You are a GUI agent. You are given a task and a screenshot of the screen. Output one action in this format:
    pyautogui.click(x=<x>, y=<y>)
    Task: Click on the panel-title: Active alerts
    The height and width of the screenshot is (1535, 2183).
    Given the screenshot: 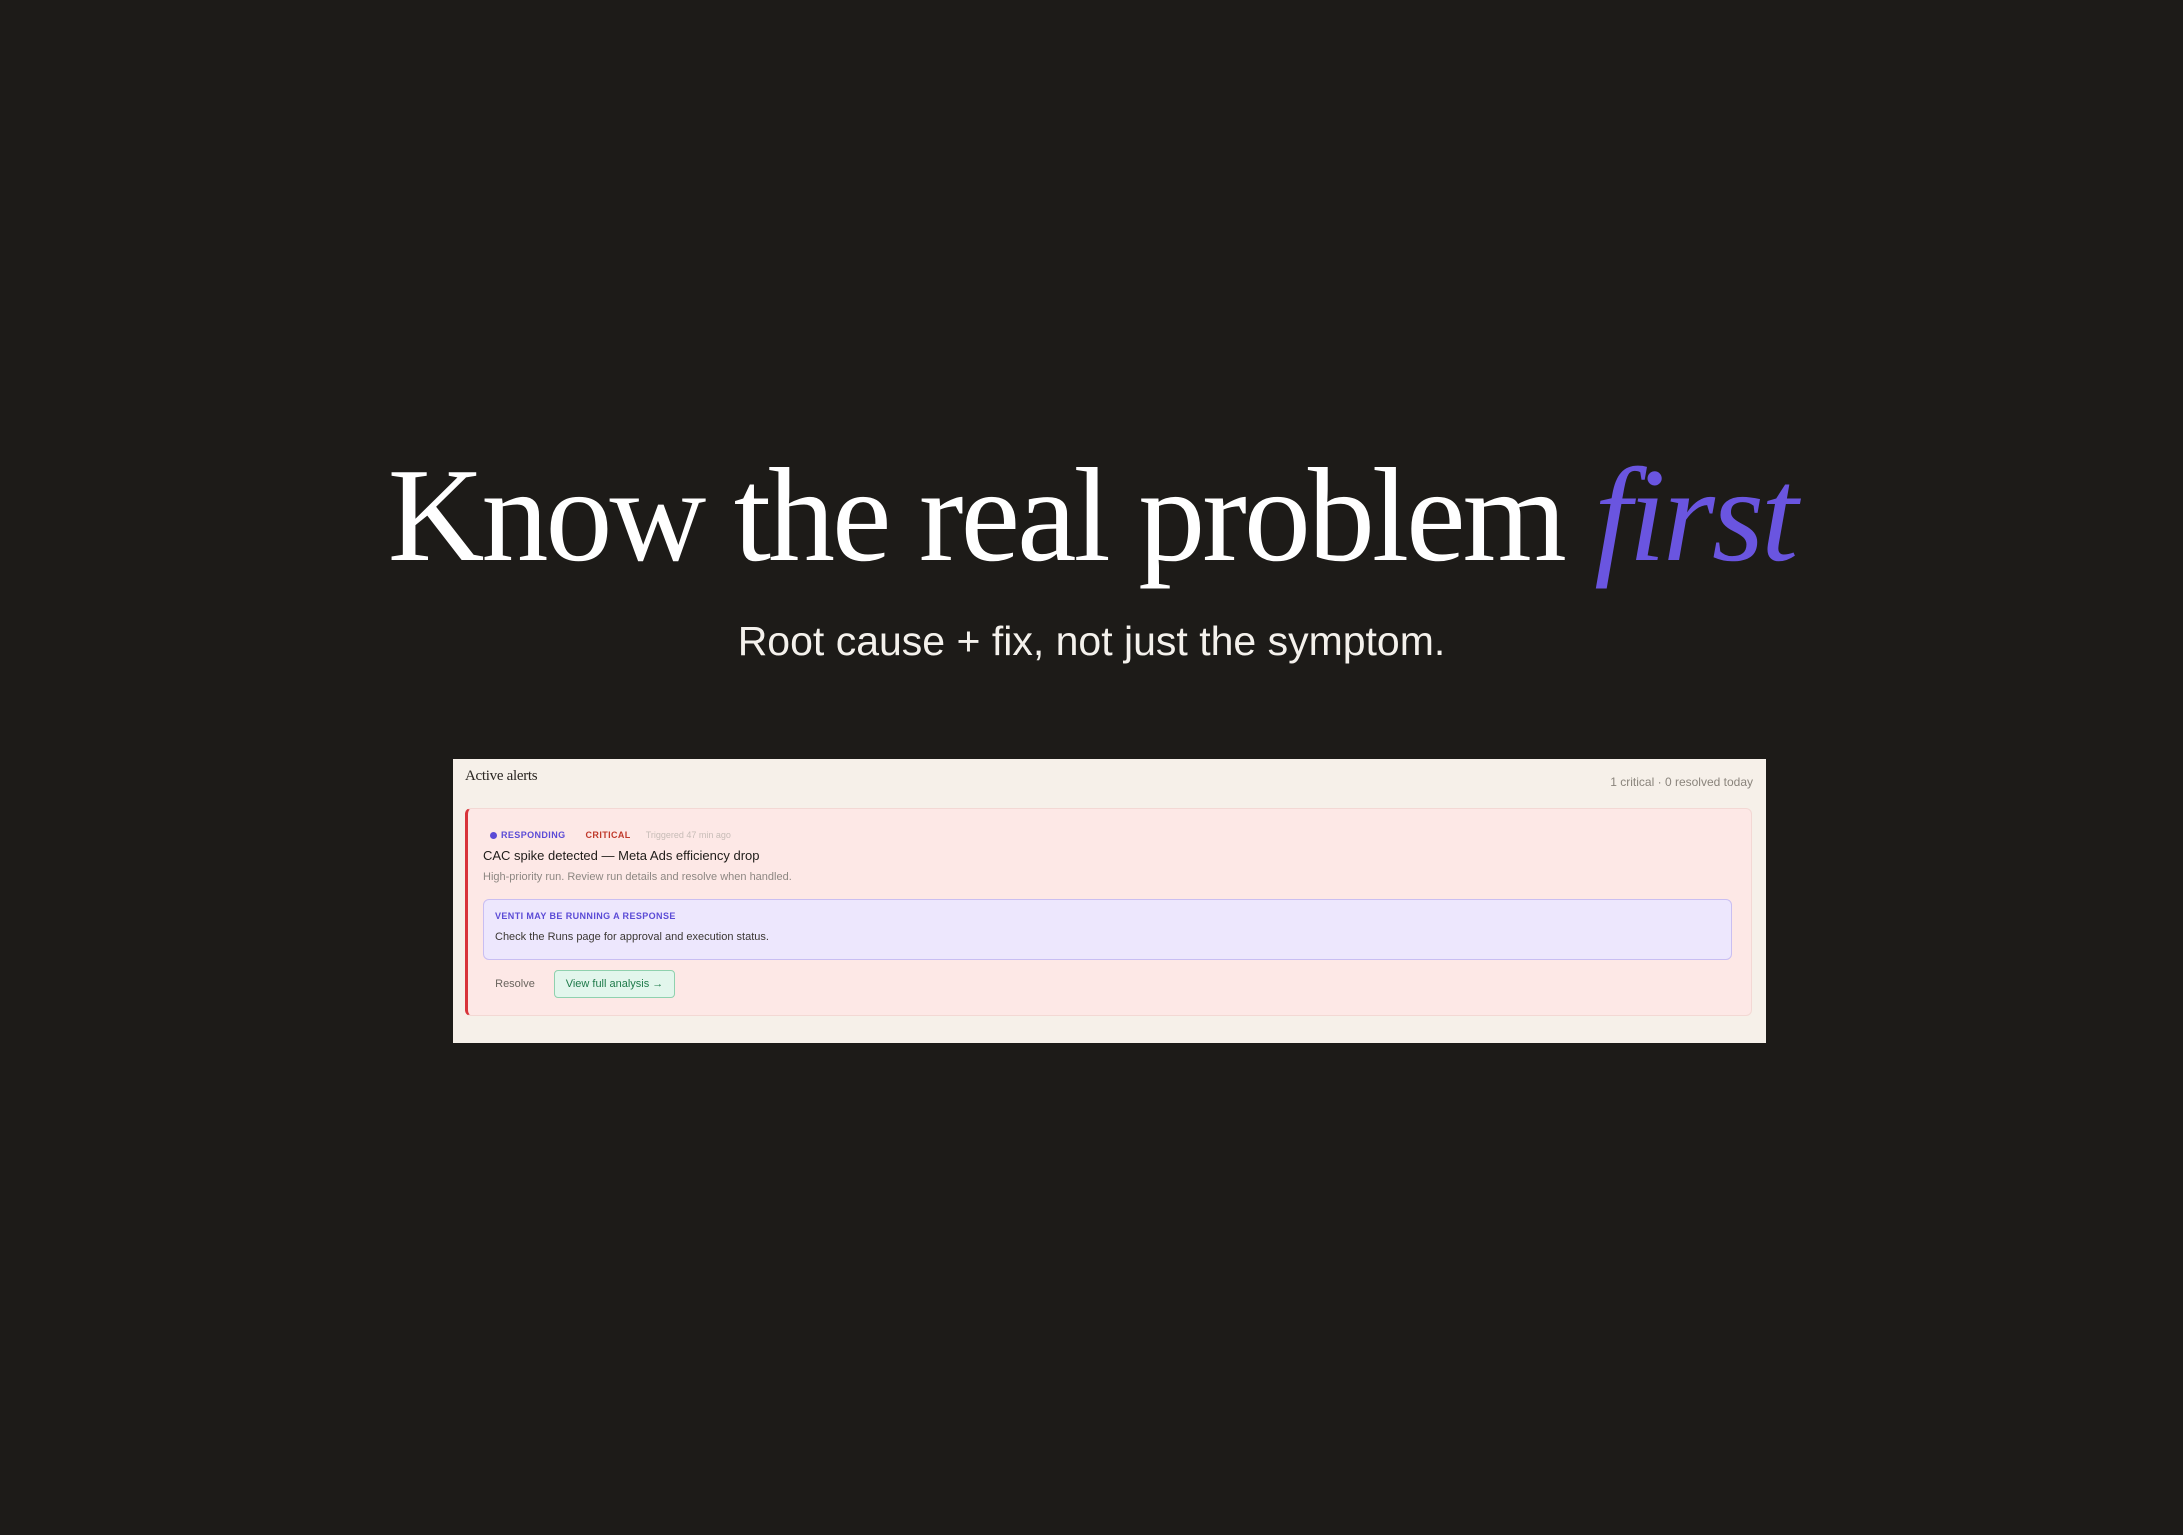 What is the action you would take?
    pyautogui.click(x=501, y=776)
    